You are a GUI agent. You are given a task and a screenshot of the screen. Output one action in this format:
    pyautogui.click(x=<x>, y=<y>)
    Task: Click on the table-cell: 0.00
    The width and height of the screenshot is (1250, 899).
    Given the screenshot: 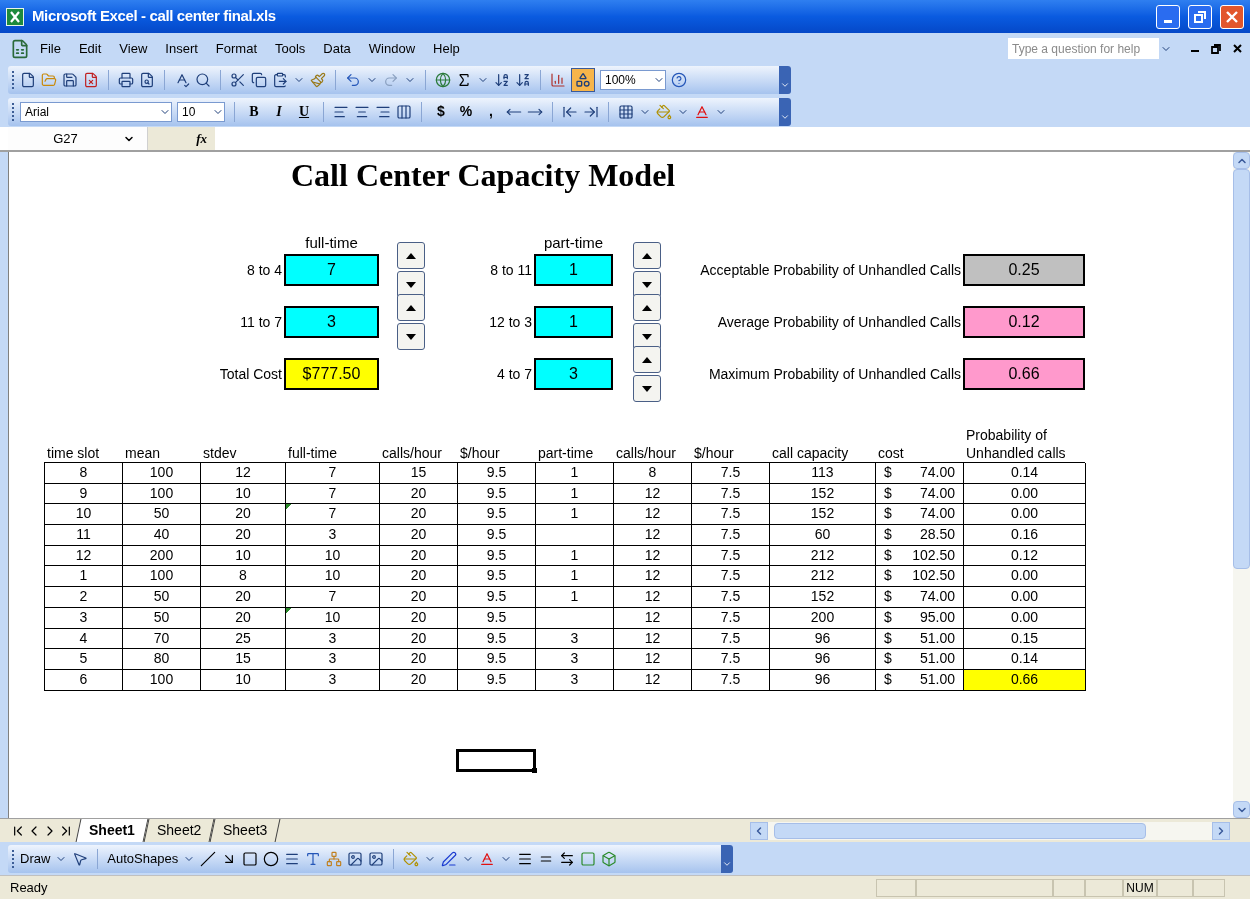 What is the action you would take?
    pyautogui.click(x=1025, y=597)
    